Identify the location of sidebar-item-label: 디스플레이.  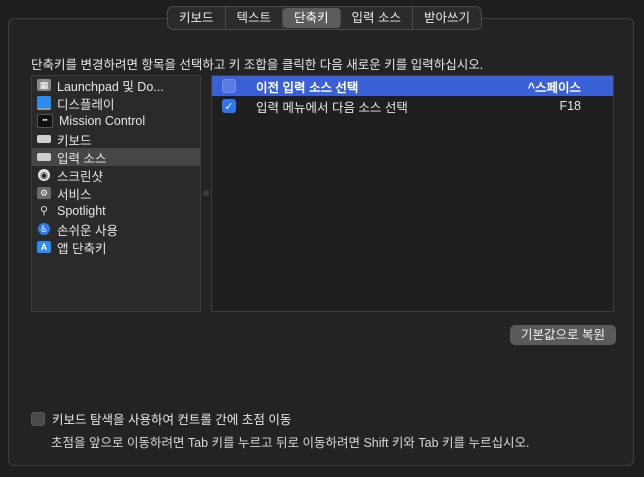
(86, 104).